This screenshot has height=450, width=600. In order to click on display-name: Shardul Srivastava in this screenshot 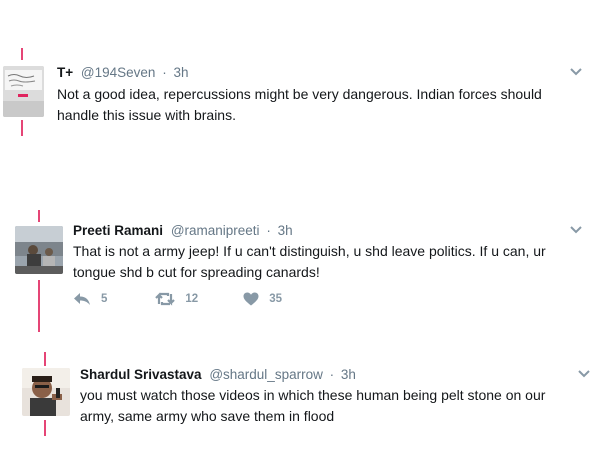, I will do `click(141, 374)`.